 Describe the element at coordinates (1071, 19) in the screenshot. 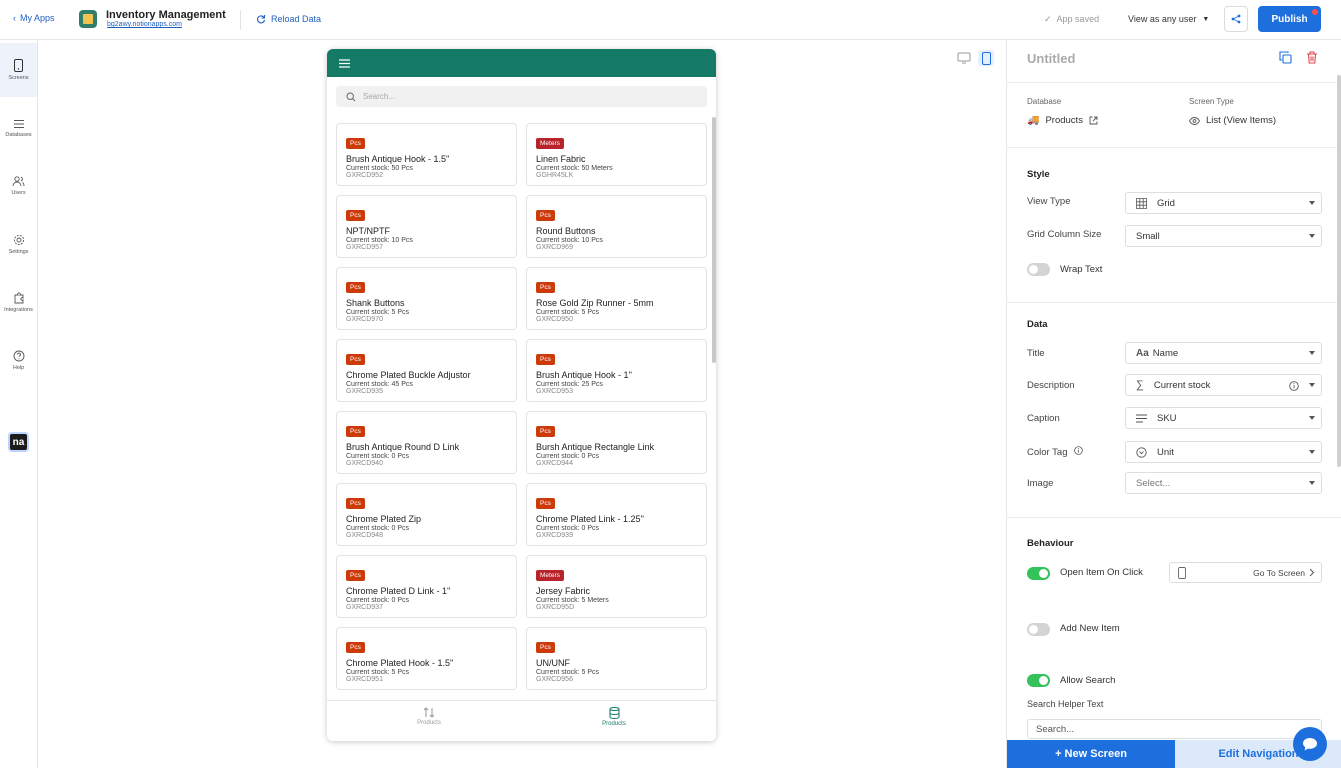

I see `app-saved-status: ✓ App saved` at that location.